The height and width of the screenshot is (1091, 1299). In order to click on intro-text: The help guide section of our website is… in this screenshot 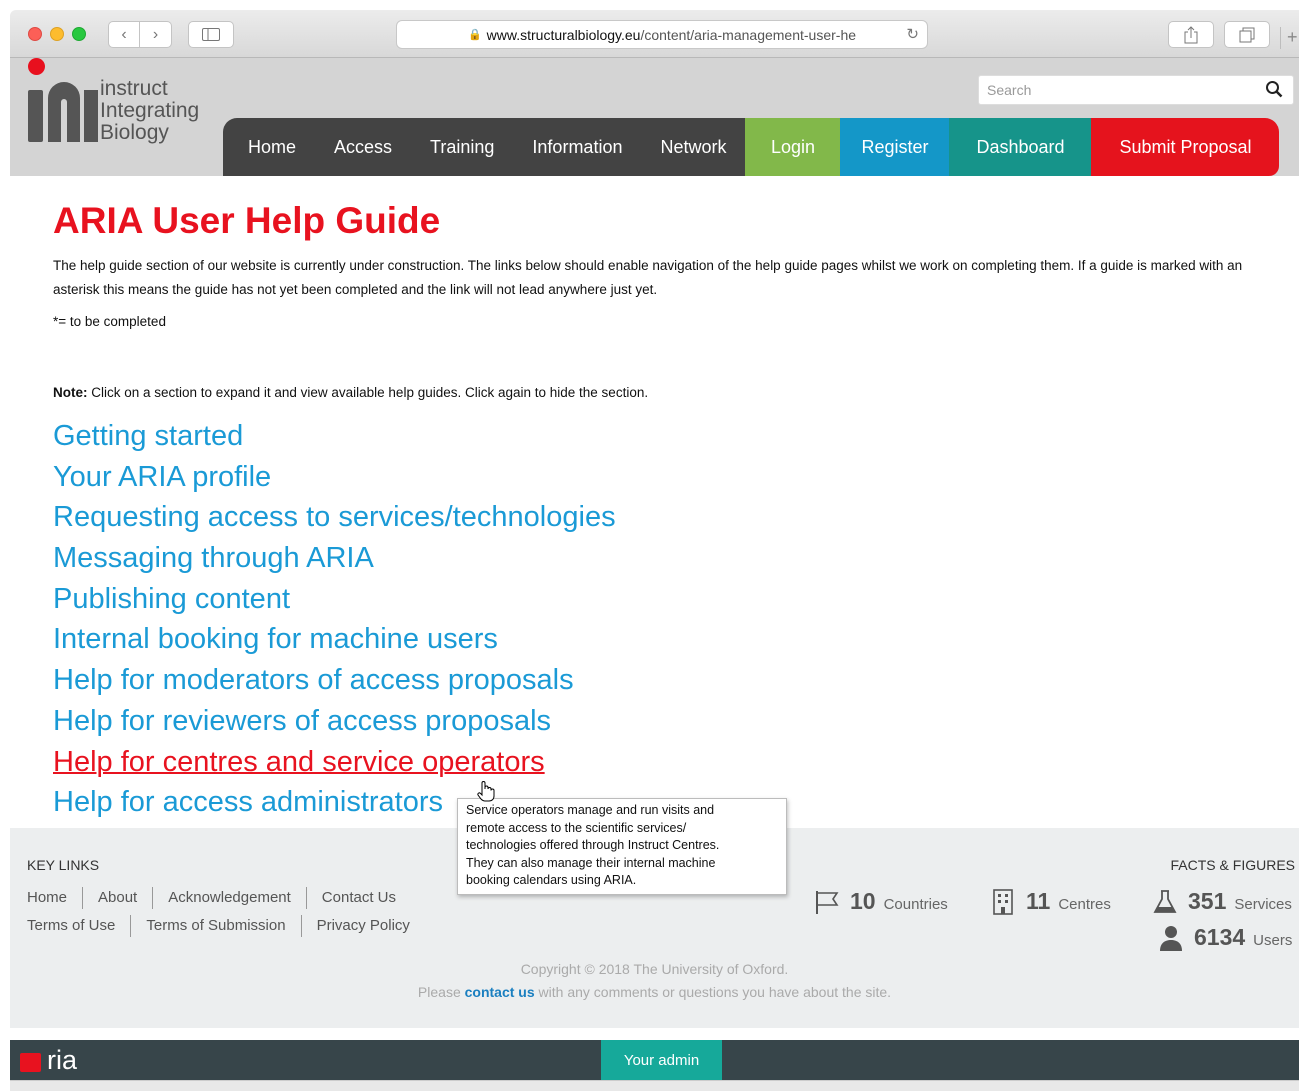, I will do `click(648, 277)`.